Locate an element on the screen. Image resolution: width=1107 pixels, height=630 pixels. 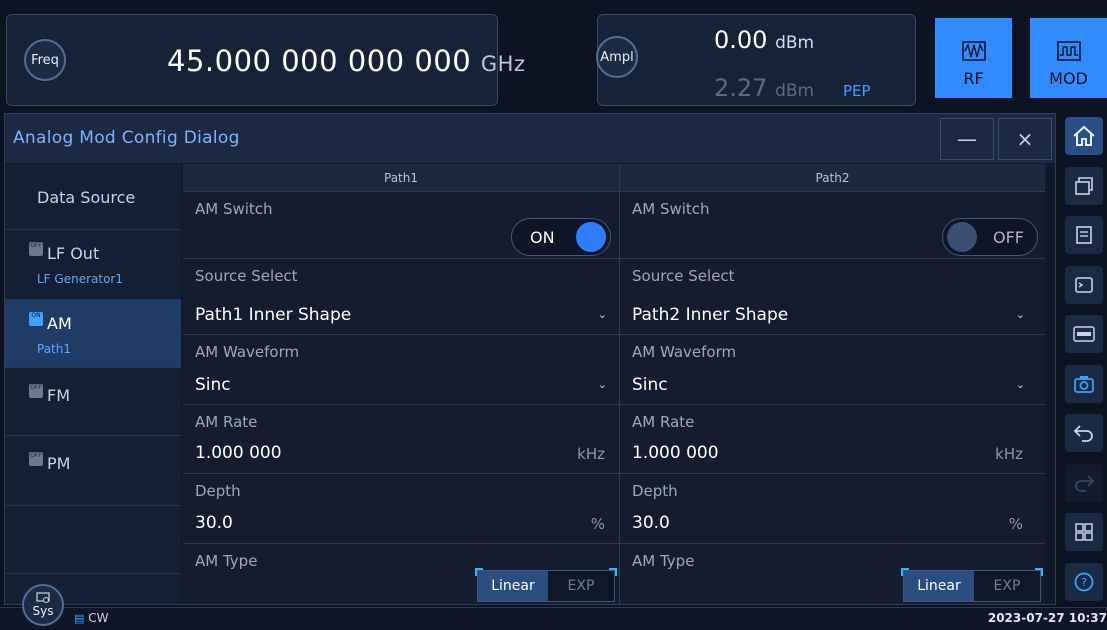
scpi-console-icon is located at coordinates (1084, 285).